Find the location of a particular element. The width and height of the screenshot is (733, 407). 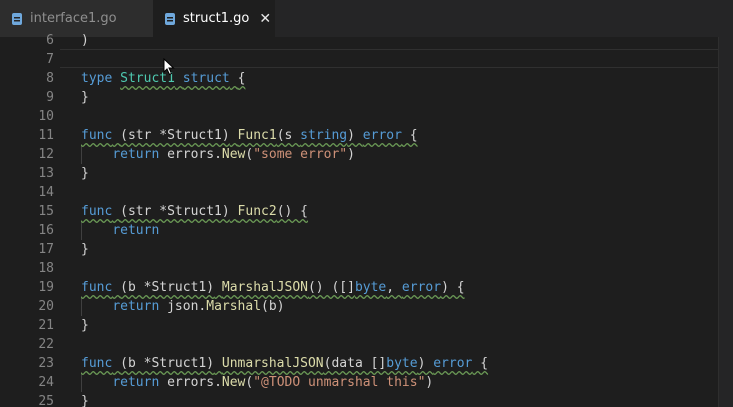

code-line-6: ) is located at coordinates (85, 40).